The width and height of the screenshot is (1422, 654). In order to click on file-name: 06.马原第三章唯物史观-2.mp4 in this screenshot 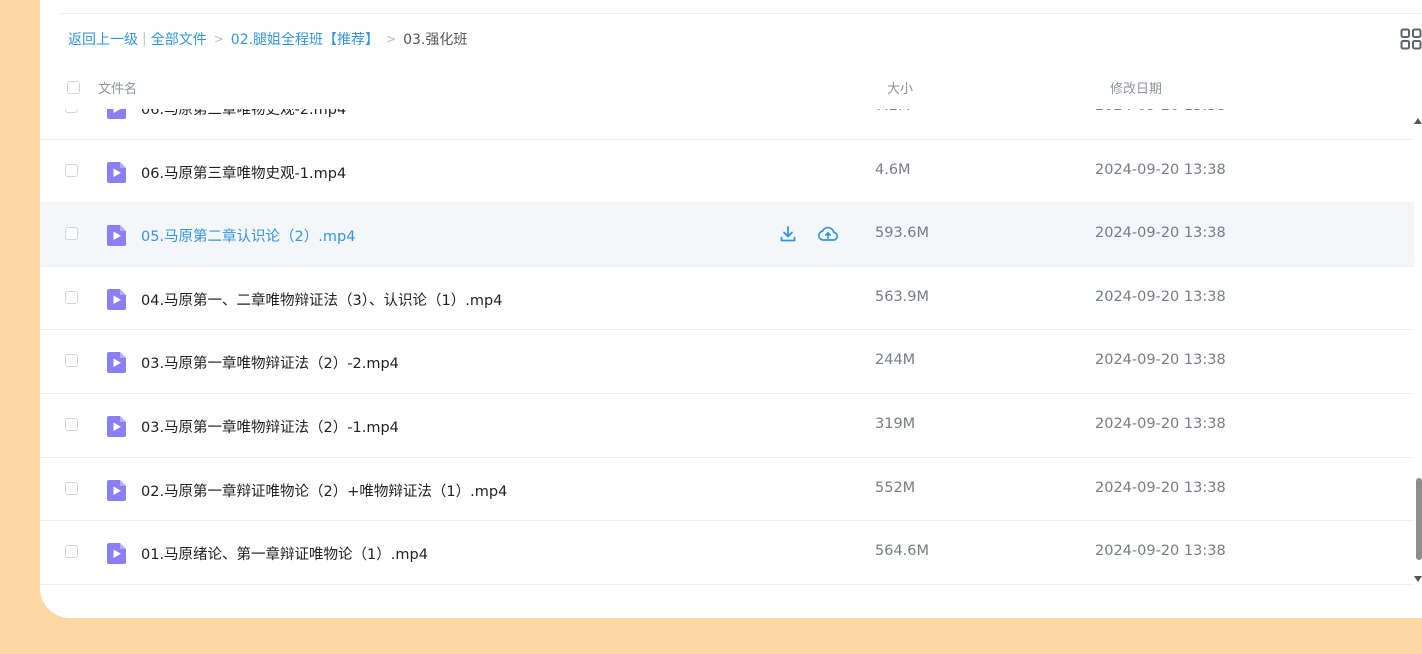, I will do `click(243, 114)`.